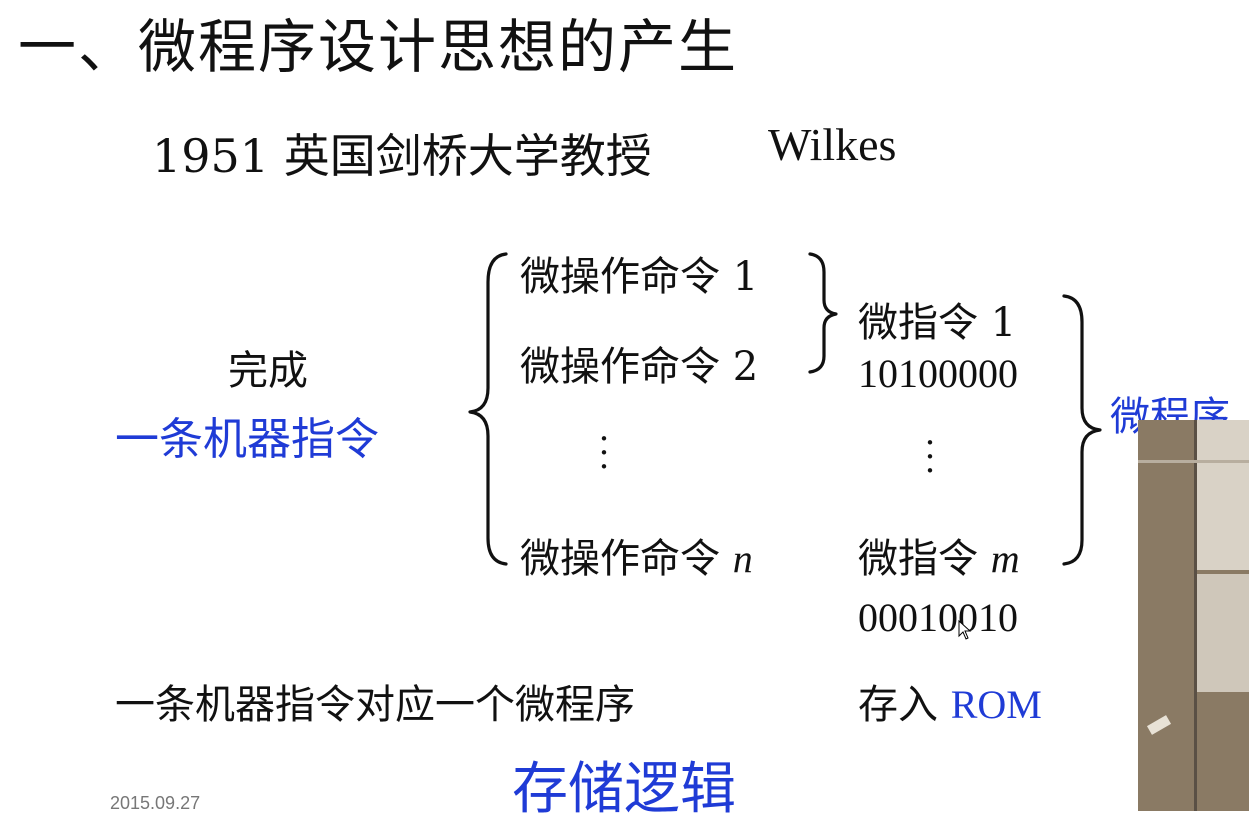 This screenshot has height=825, width=1249. Describe the element at coordinates (924, 559) in the screenshot. I see `micro-instruction-m-label: 微指令` at that location.